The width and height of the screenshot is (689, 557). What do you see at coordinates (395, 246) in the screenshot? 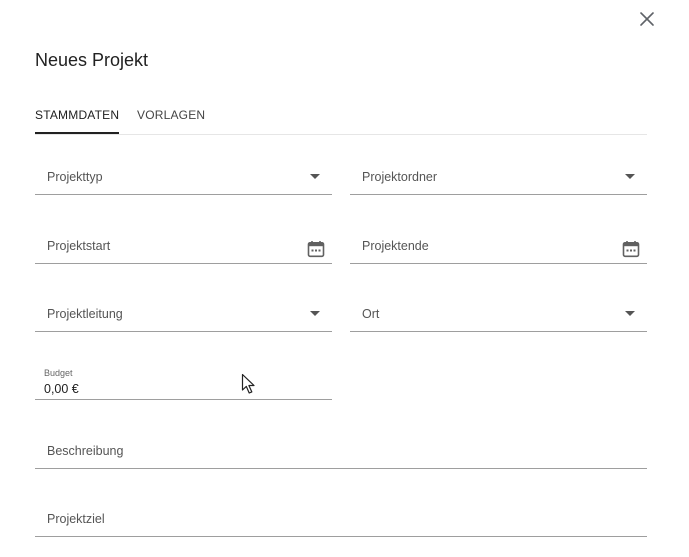
I see `projektende-label: Projektende` at bounding box center [395, 246].